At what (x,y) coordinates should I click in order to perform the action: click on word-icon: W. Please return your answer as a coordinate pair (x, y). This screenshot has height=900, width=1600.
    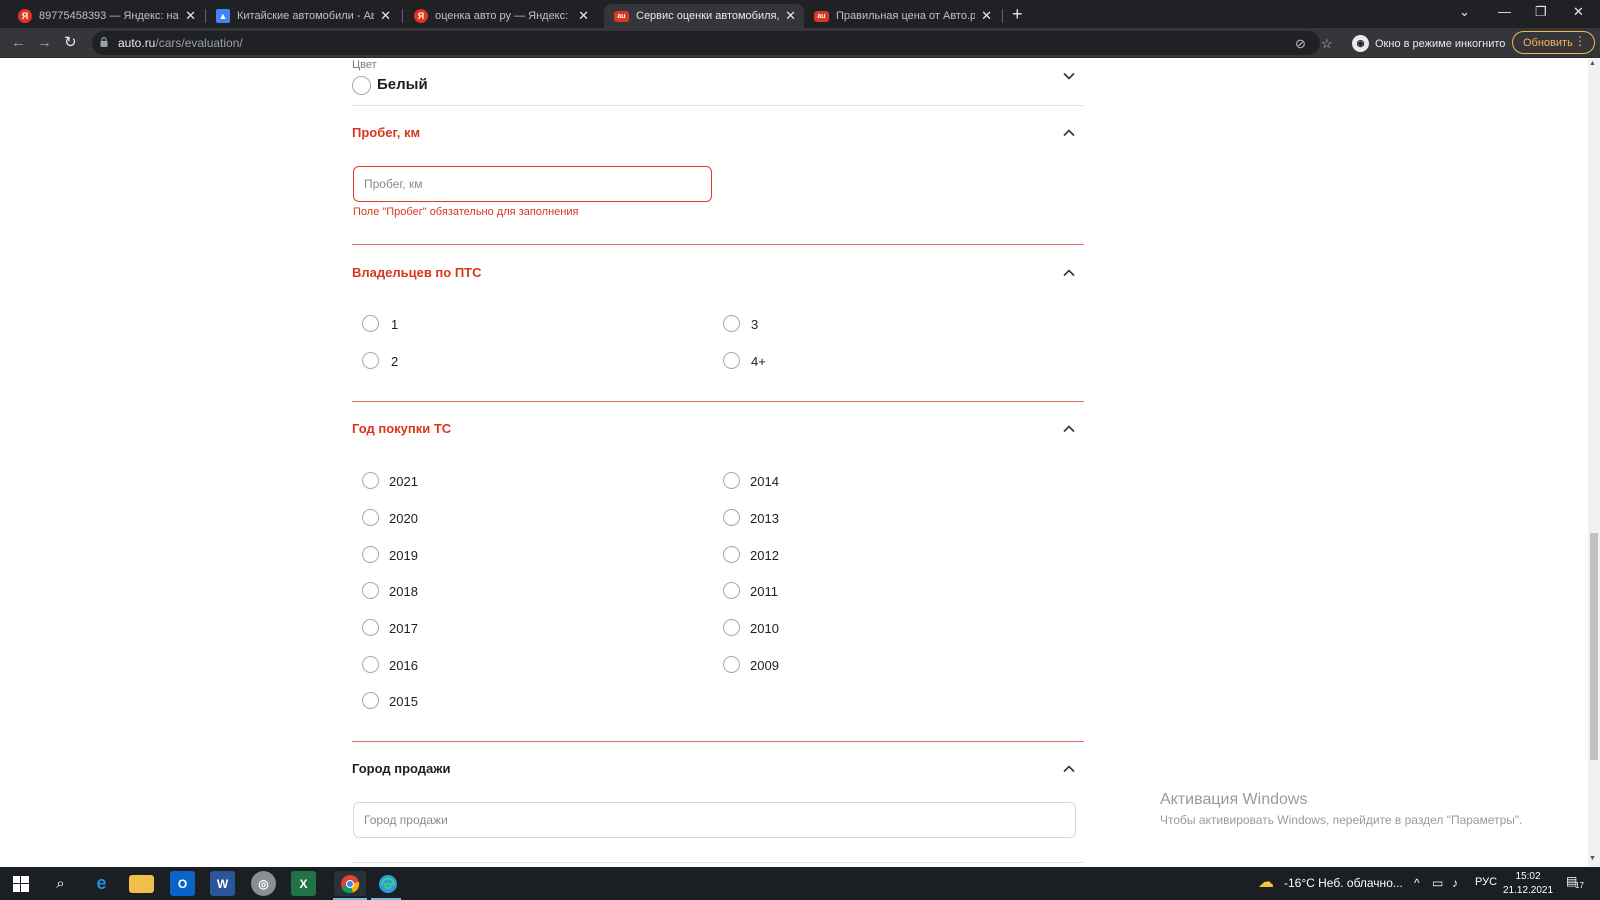
    Looking at the image, I should click on (222, 883).